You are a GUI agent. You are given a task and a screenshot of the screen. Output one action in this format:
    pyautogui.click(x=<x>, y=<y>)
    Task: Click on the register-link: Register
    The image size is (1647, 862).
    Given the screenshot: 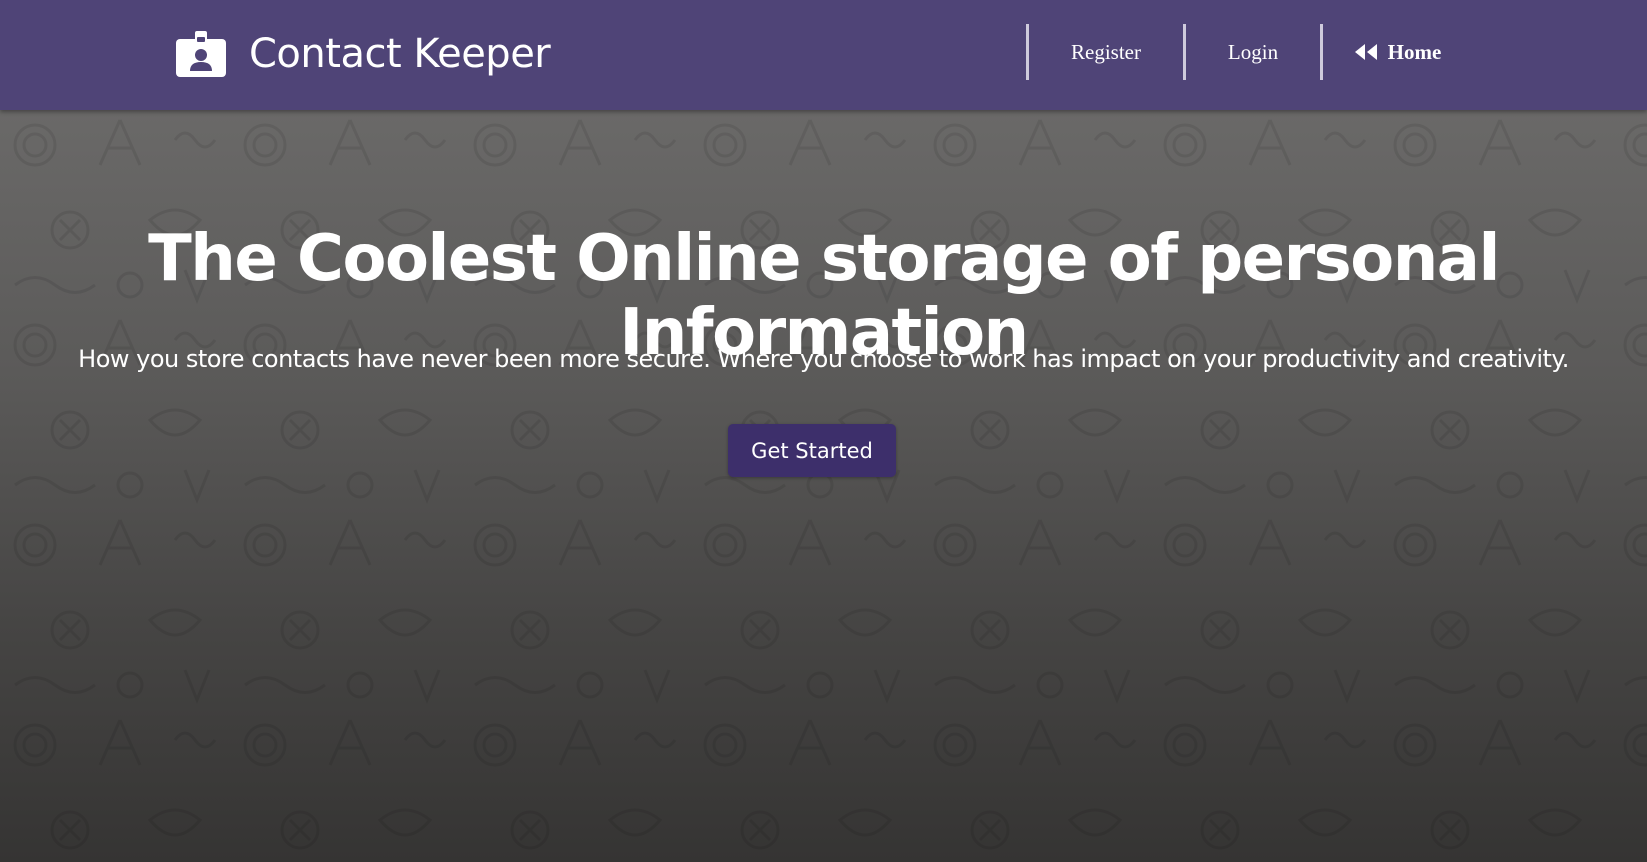 What is the action you would take?
    pyautogui.click(x=1104, y=52)
    